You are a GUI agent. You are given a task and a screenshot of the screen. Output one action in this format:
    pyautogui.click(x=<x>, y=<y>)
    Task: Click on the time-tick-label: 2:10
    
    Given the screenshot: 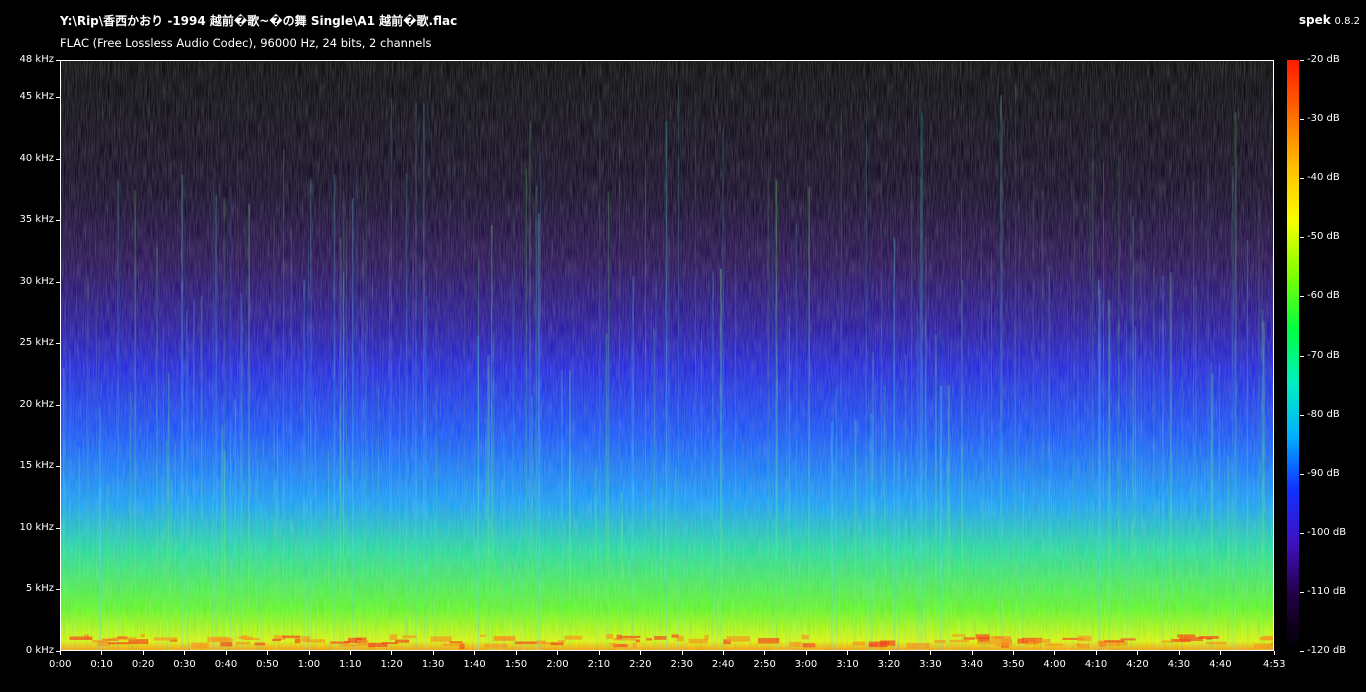 What is the action you would take?
    pyautogui.click(x=599, y=664)
    